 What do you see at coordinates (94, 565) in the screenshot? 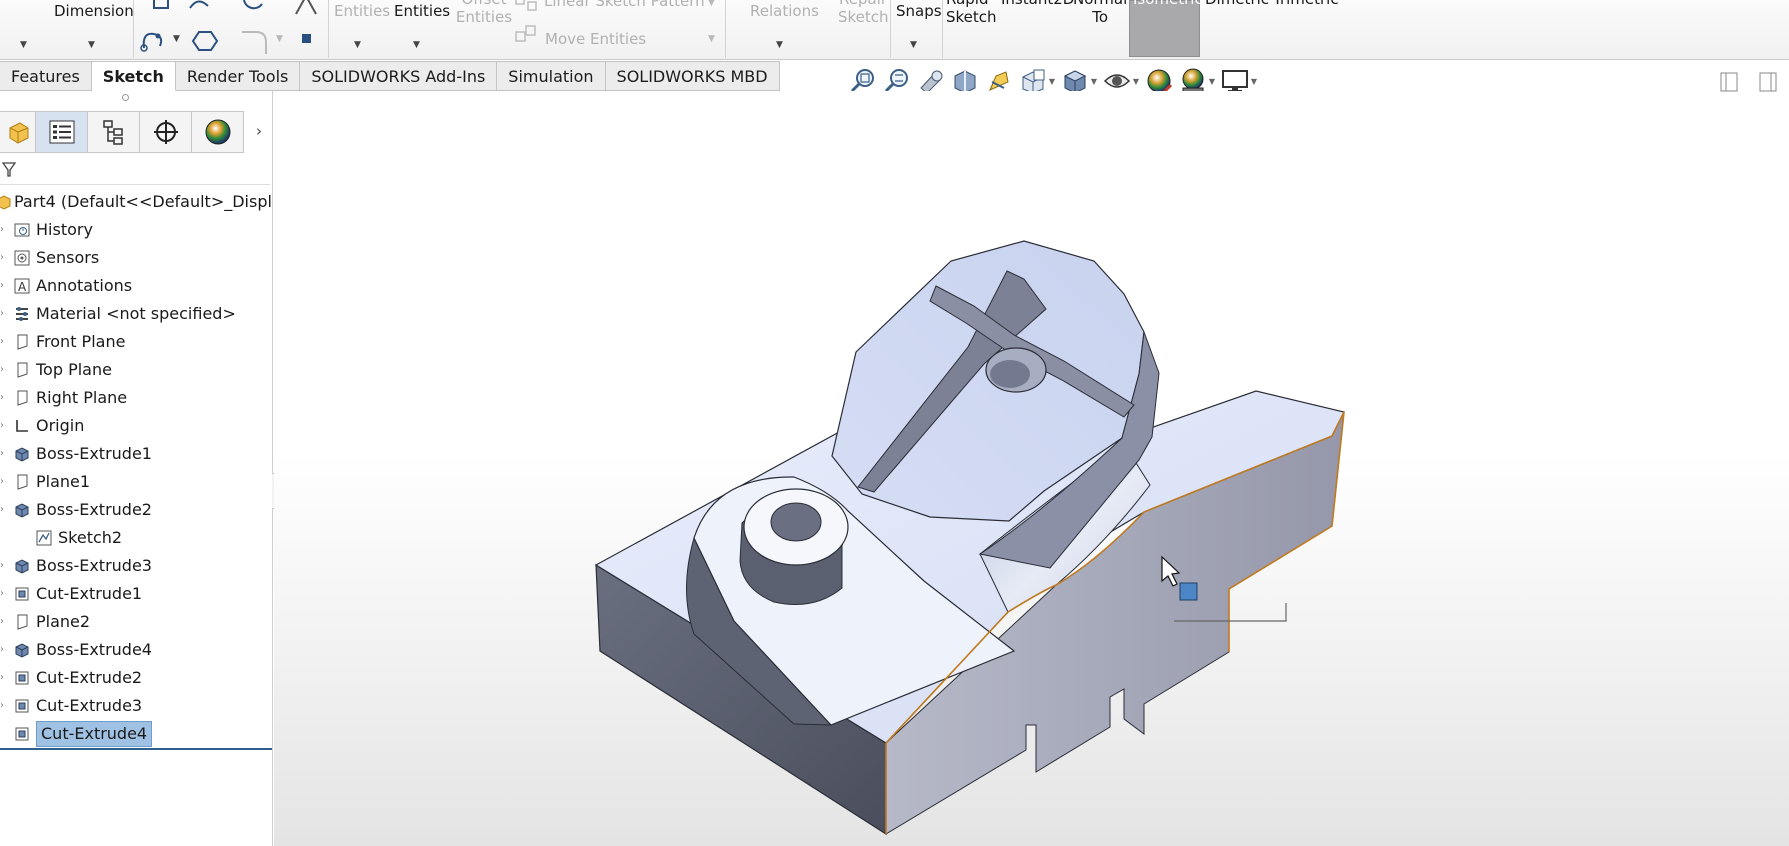
I see `tree-item-label: Boss-Extrude3` at bounding box center [94, 565].